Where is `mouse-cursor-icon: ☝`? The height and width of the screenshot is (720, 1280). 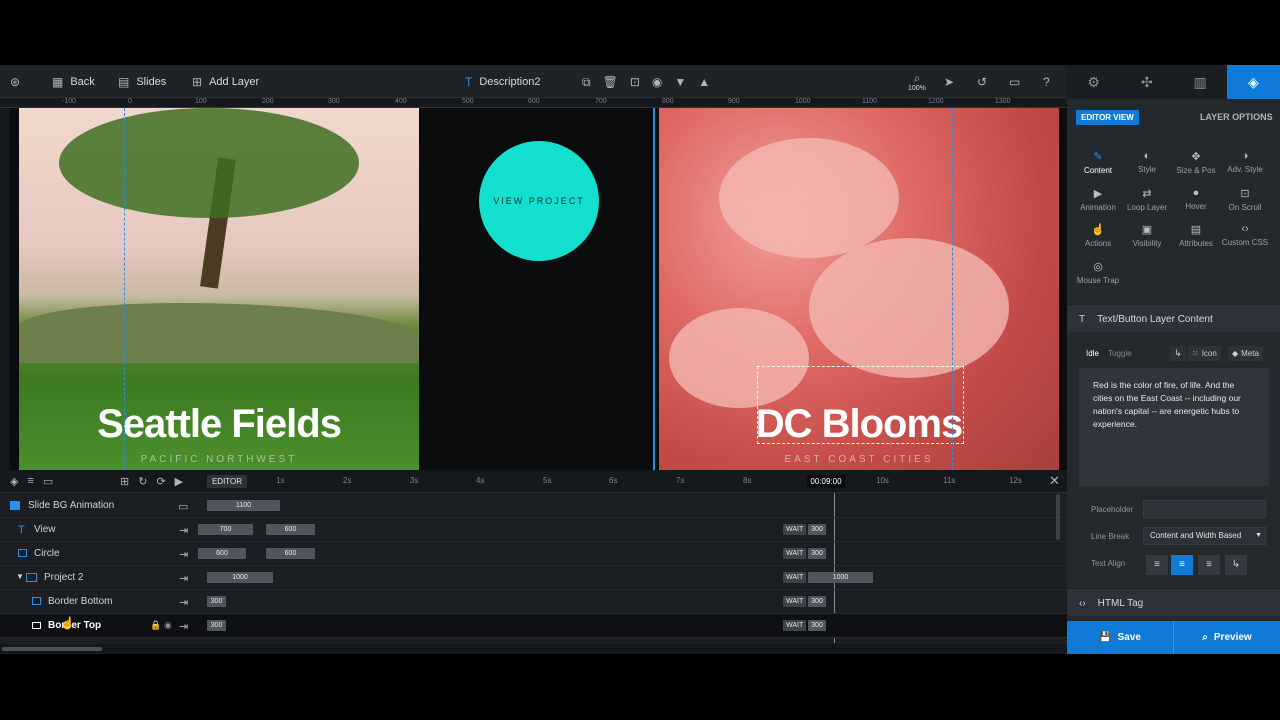
mouse-cursor-icon: ☝ is located at coordinates (67, 623).